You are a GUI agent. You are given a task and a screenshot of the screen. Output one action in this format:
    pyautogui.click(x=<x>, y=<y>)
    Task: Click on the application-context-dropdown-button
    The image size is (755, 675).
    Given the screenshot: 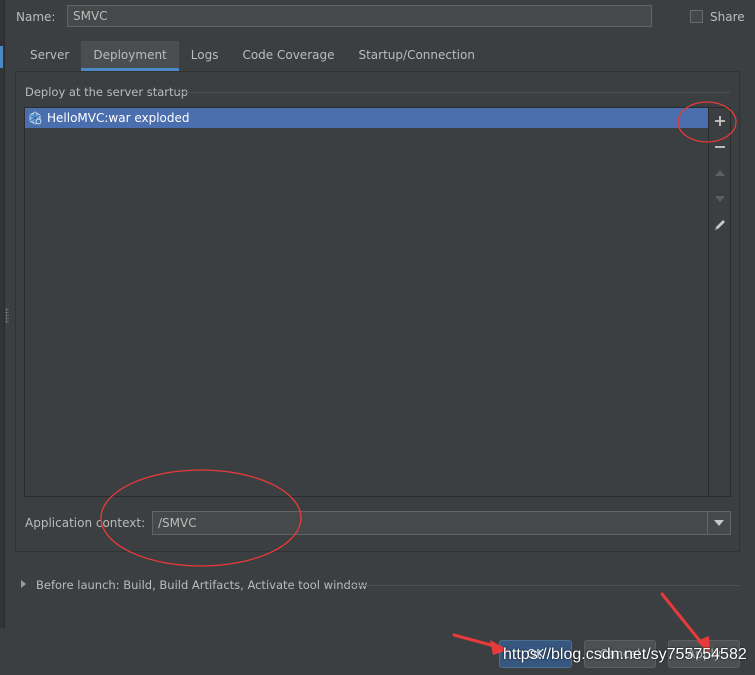 What is the action you would take?
    pyautogui.click(x=718, y=523)
    